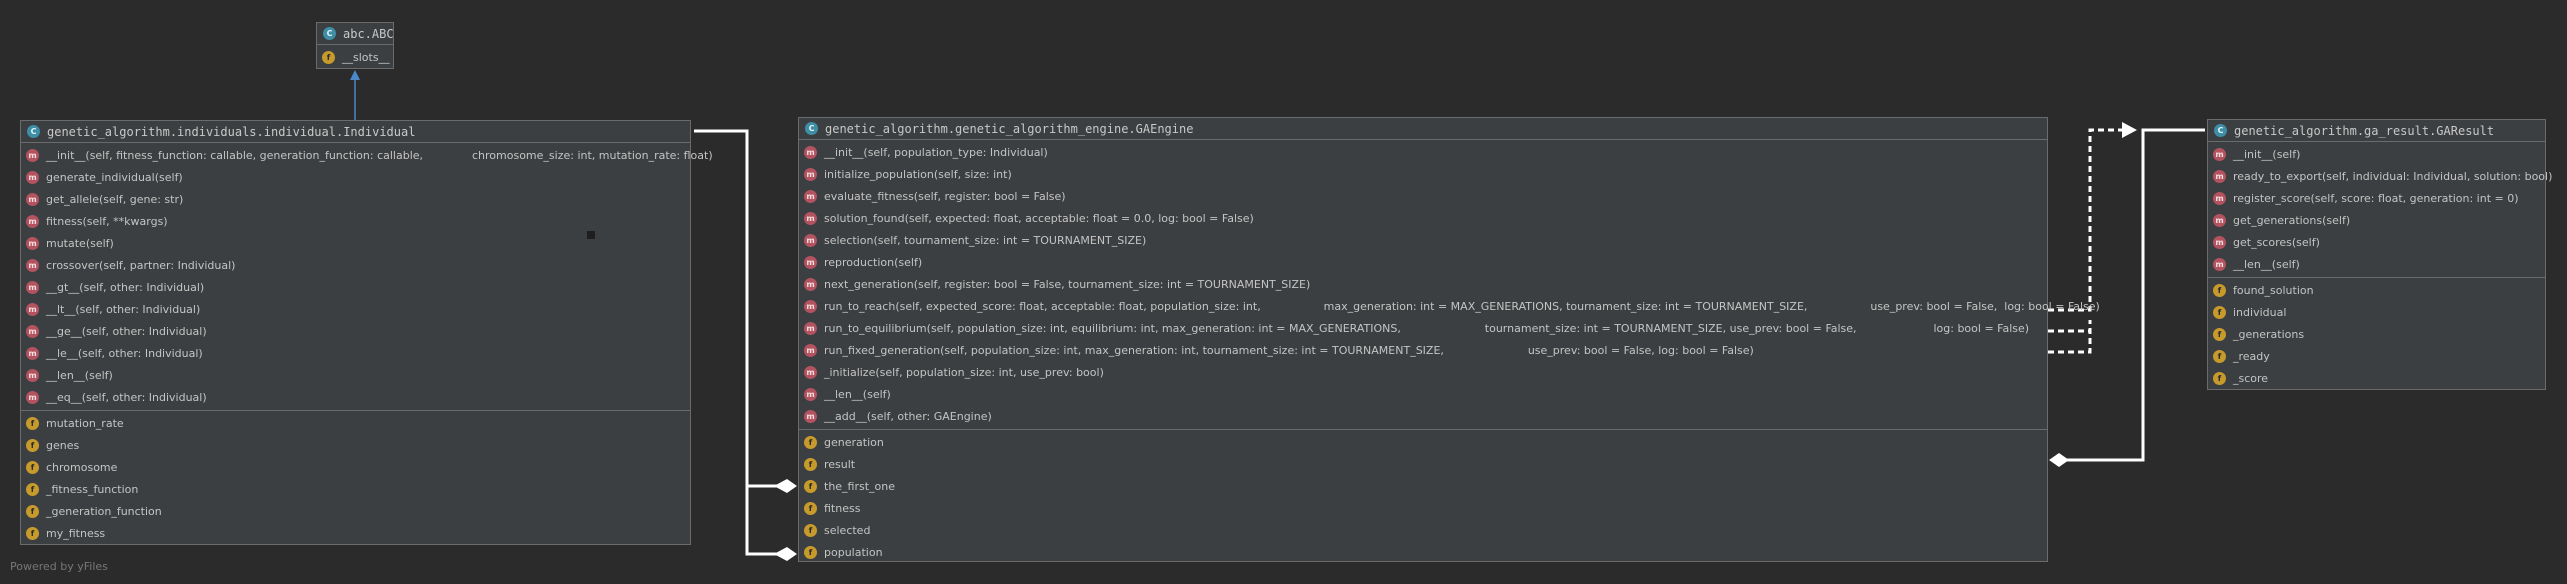 The width and height of the screenshot is (2567, 584). I want to click on field-row: f fitness, so click(1423, 508).